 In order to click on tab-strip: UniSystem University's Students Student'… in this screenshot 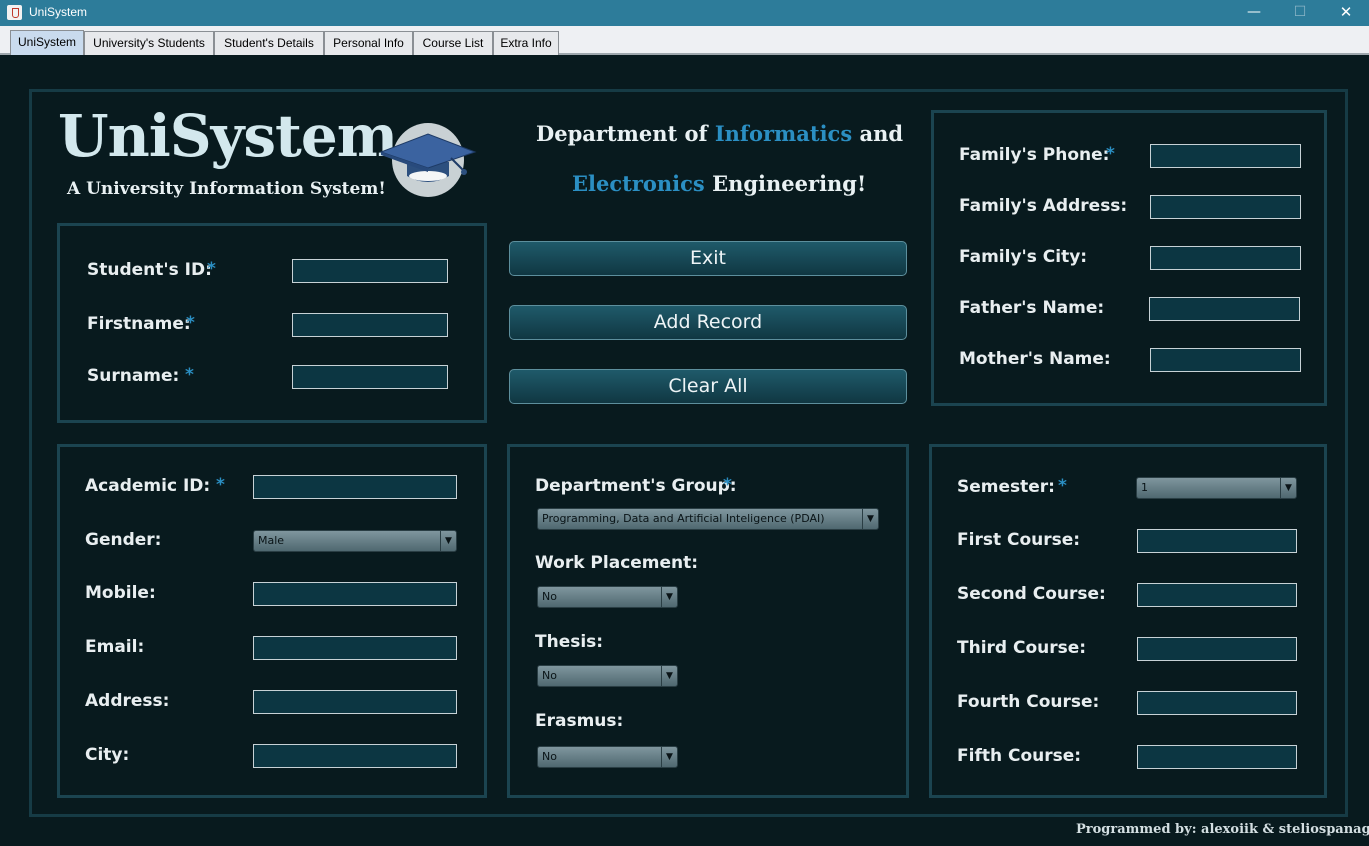, I will do `click(684, 40)`.